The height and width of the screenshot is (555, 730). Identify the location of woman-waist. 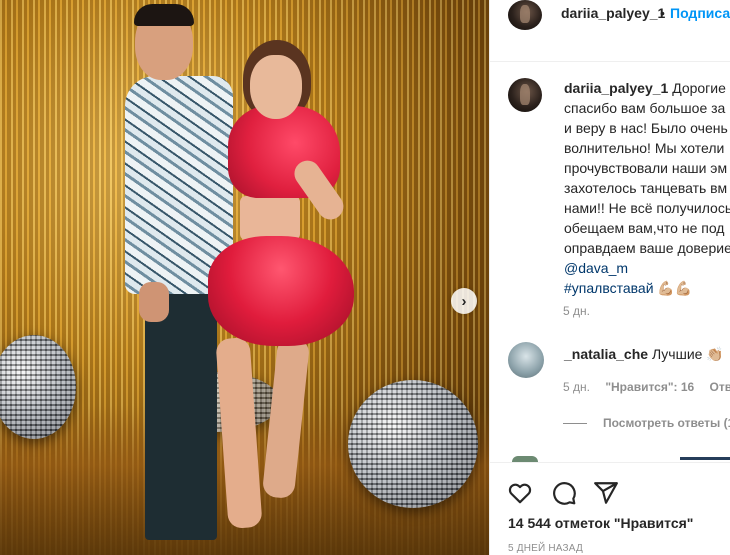
(270, 218).